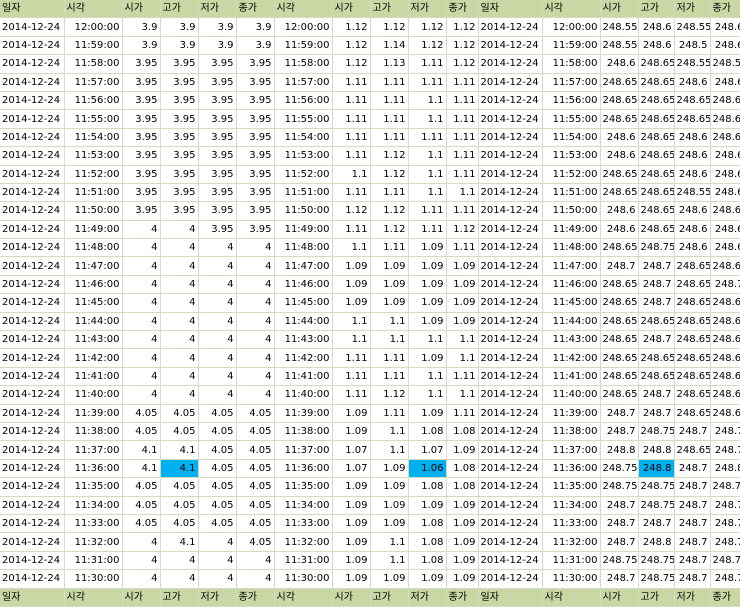  I want to click on table-cell: 11:50:00, so click(303, 211).